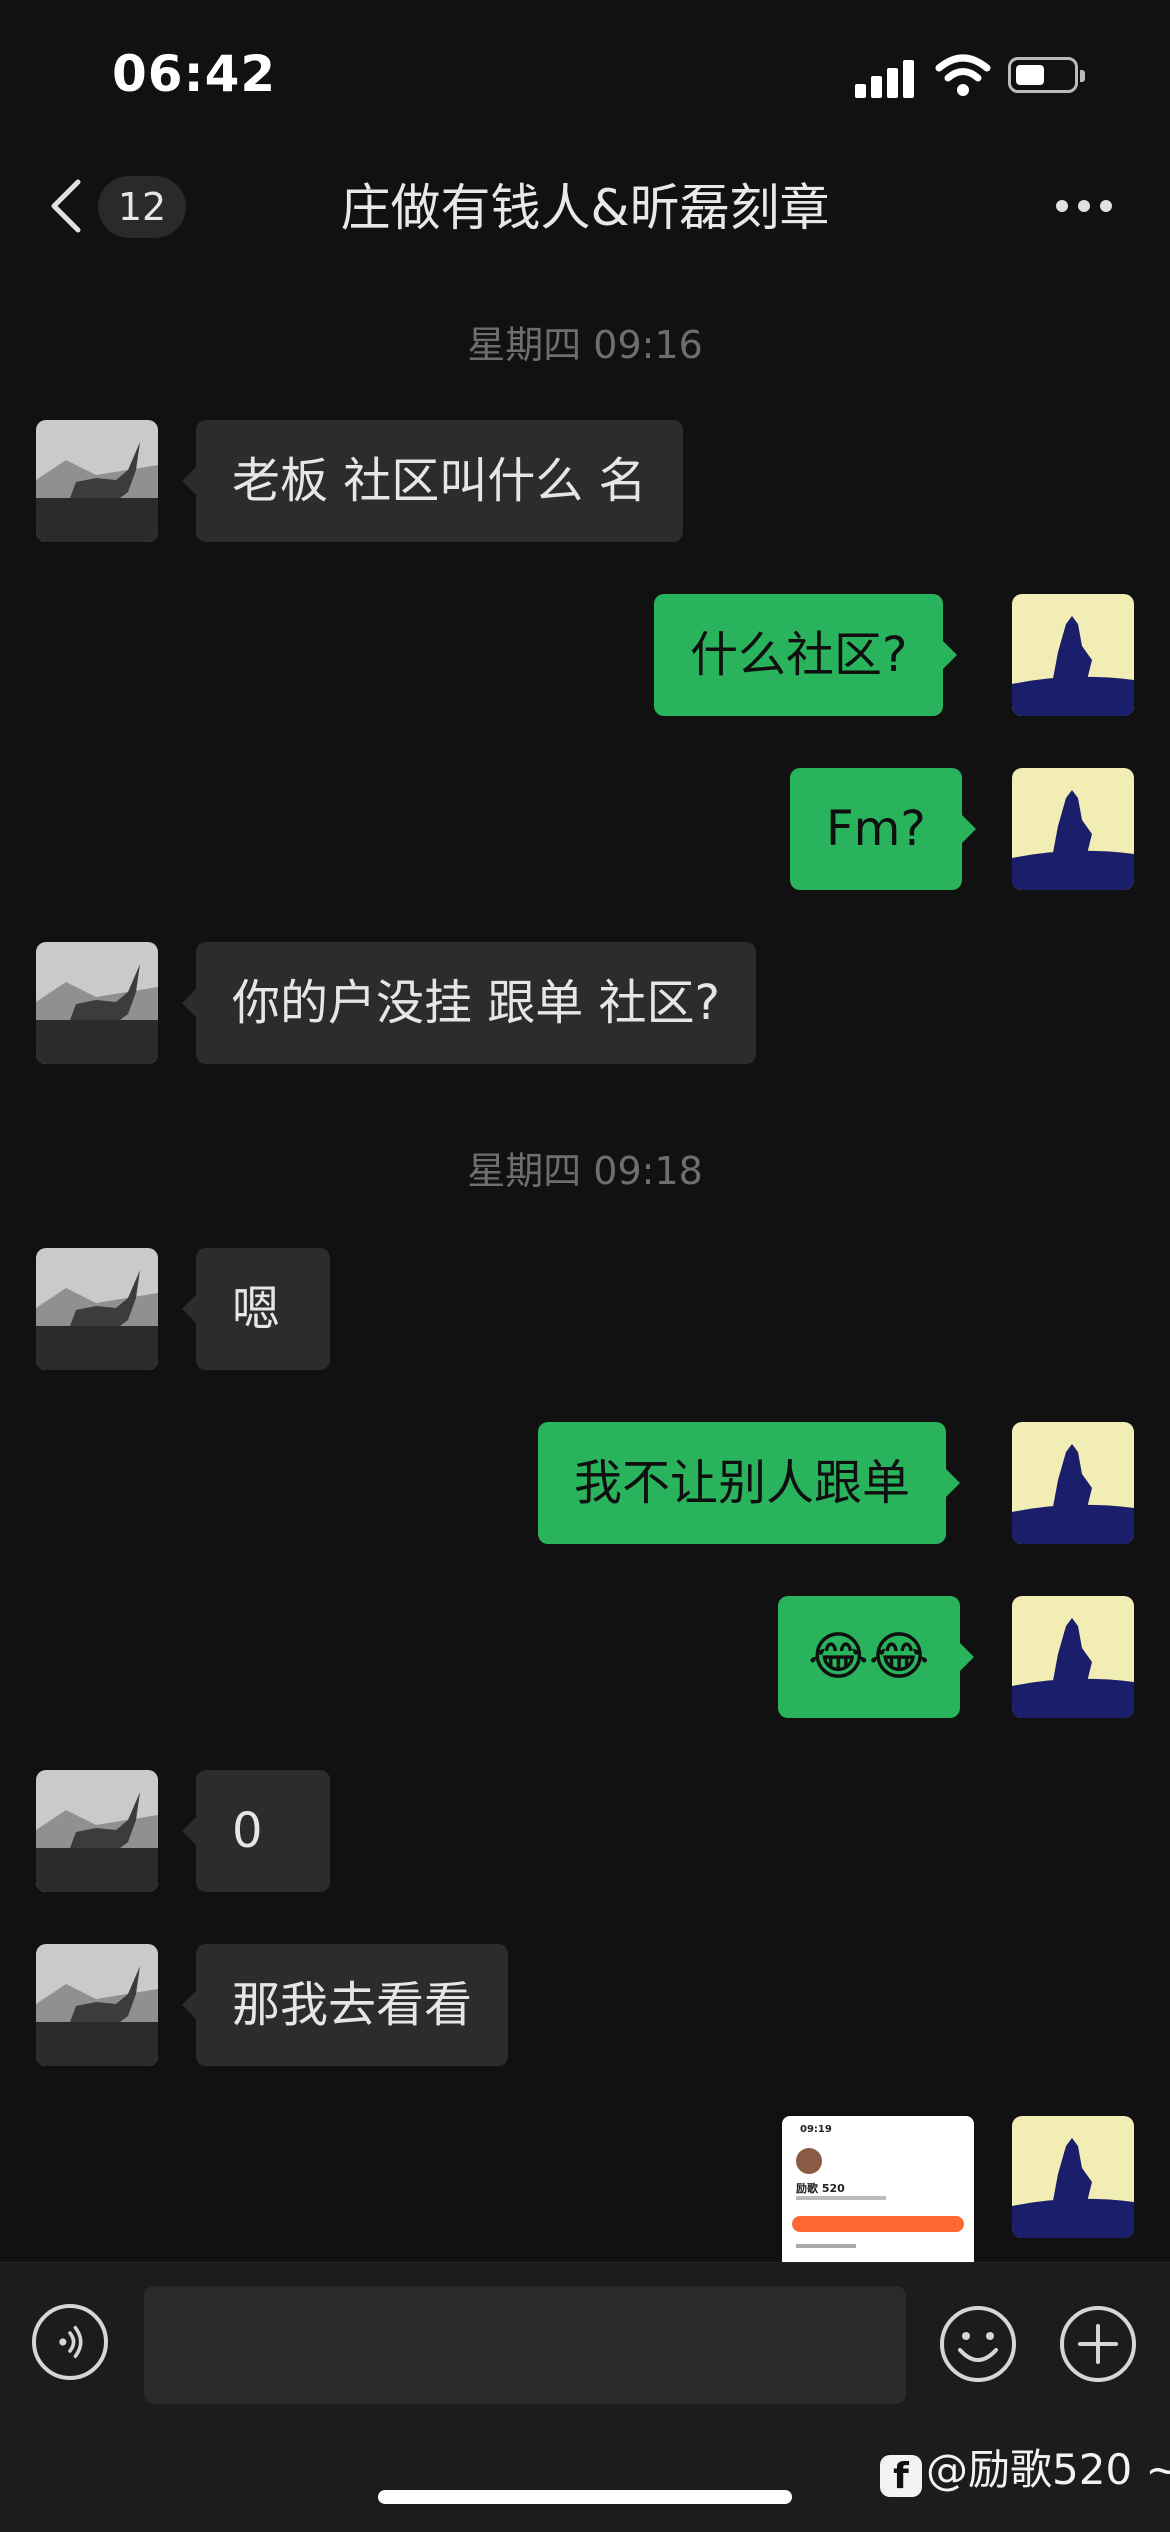 The width and height of the screenshot is (1170, 2532). Describe the element at coordinates (816, 2129) in the screenshot. I see `thumbnail-time: 09:19` at that location.